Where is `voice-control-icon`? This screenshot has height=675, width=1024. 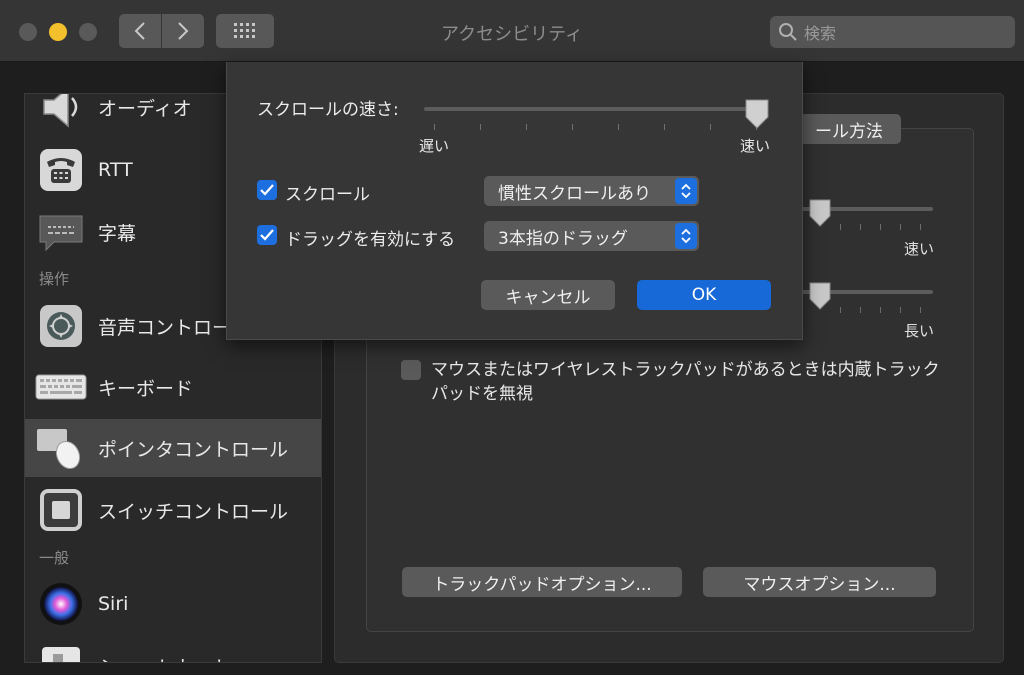 voice-control-icon is located at coordinates (61, 326).